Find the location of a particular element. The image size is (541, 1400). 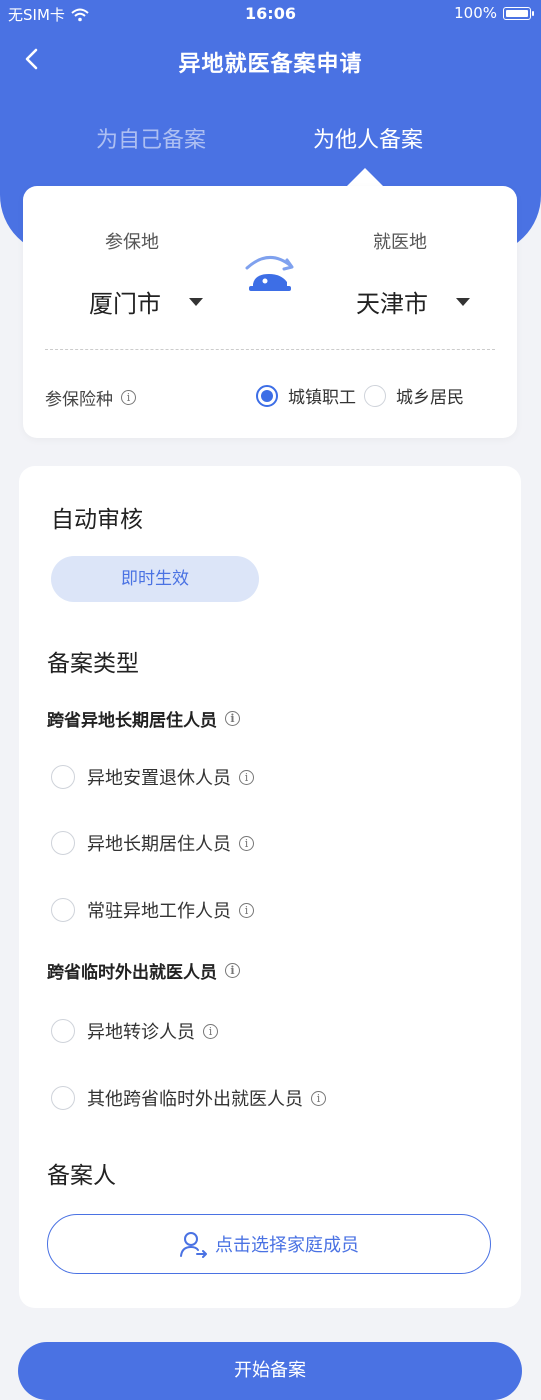

insurance-type-radio-group: 城镇职工 城乡居民 is located at coordinates (360, 395).